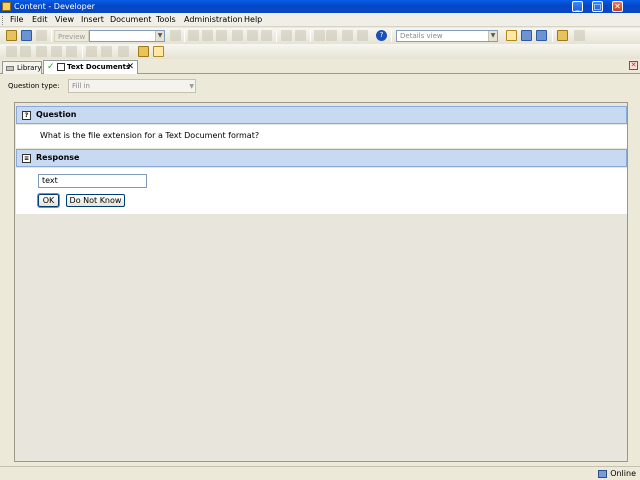 This screenshot has height=480, width=640. I want to click on title-bar: Content - Developer _ □ ✕, so click(320, 6).